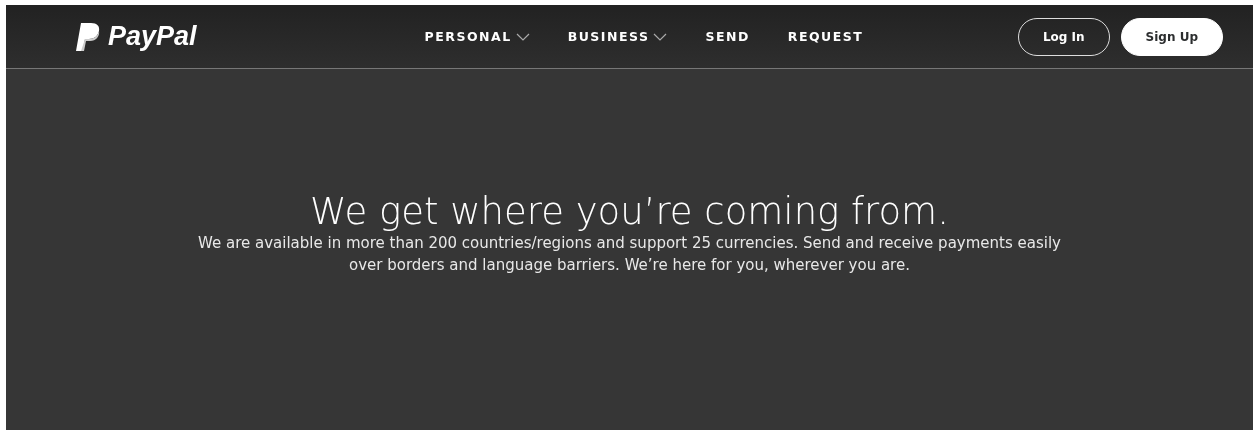 The image size is (1253, 430). What do you see at coordinates (629, 254) in the screenshot?
I see `hero-text: We are available in more than 200 countries/regions and support 25 currencies. Send and receive payments easily over borders and language barriers. We’re here for you, wherever you are.` at bounding box center [629, 254].